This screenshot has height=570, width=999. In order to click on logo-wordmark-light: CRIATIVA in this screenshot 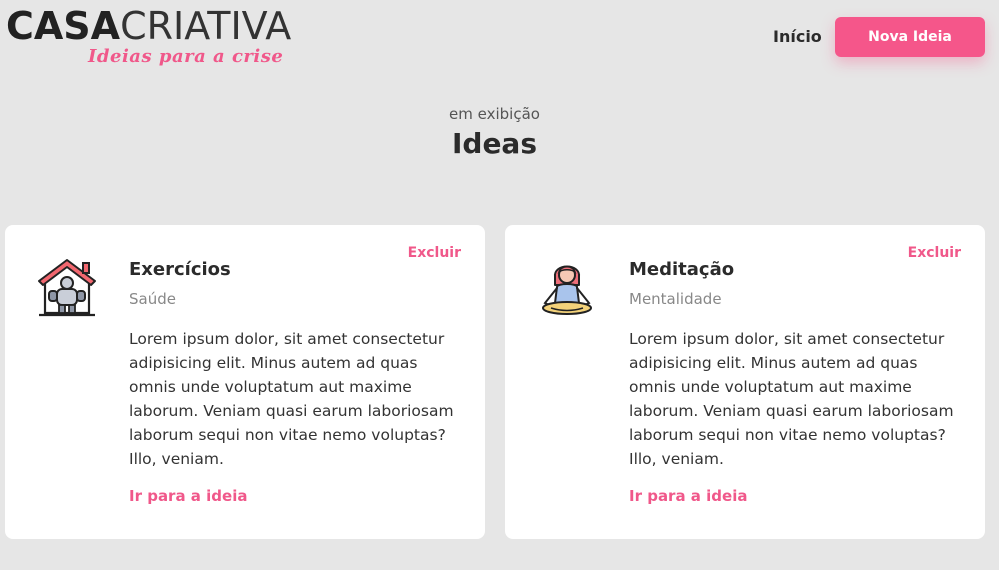, I will do `click(206, 26)`.